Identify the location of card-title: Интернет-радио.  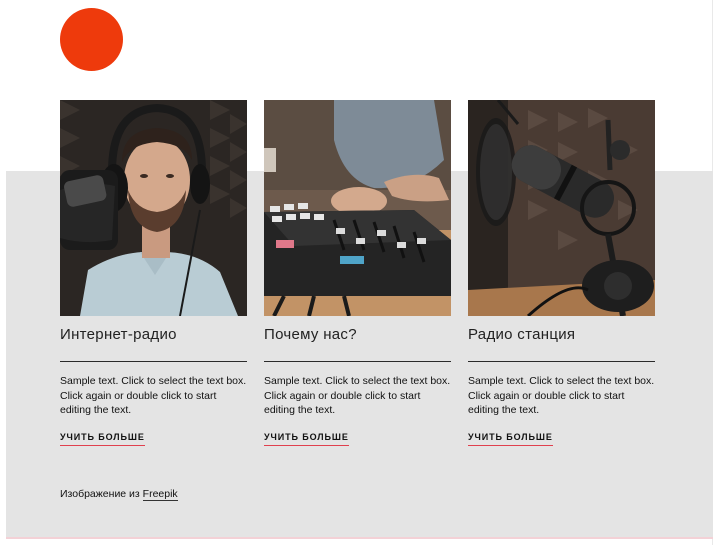
(118, 334).